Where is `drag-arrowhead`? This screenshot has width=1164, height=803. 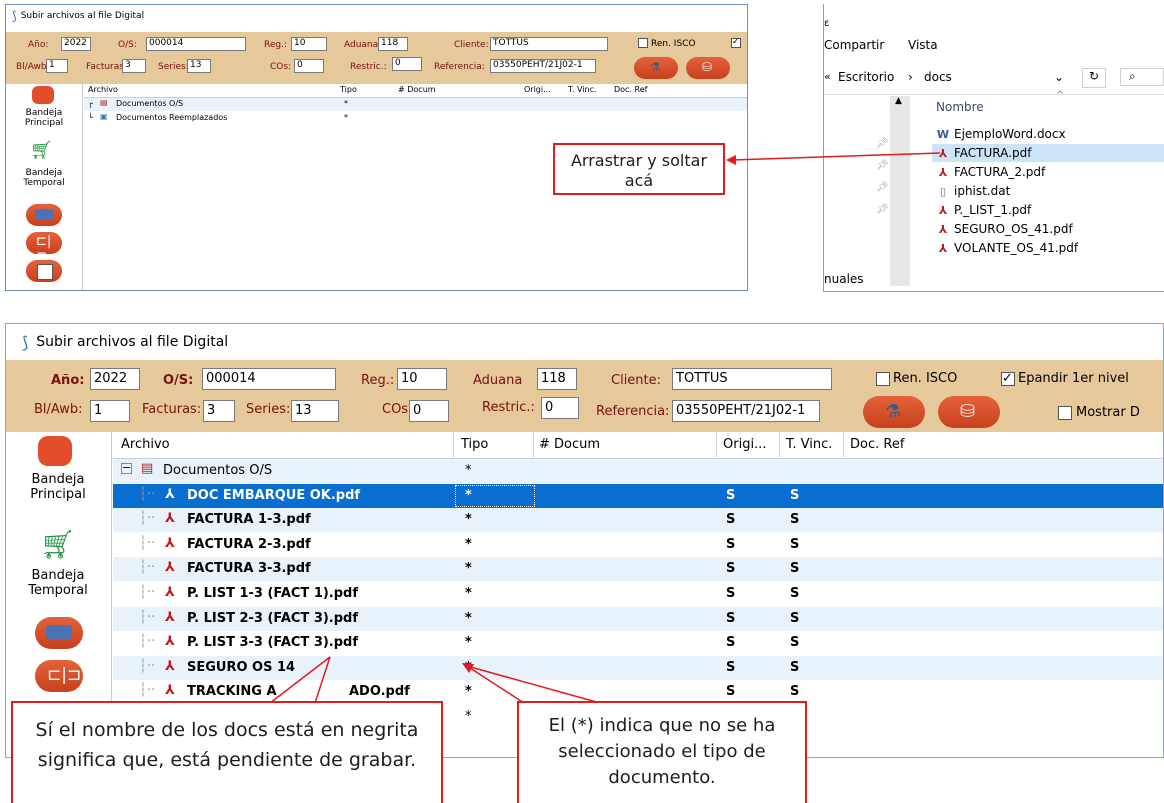
drag-arrowhead is located at coordinates (731, 160).